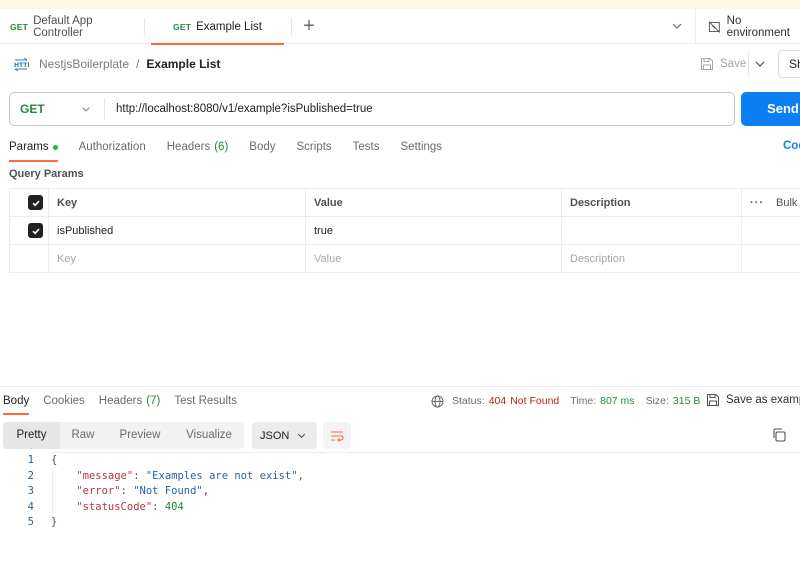 The image size is (800, 576). Describe the element at coordinates (174, 506) in the screenshot. I see `json-number: 404` at that location.